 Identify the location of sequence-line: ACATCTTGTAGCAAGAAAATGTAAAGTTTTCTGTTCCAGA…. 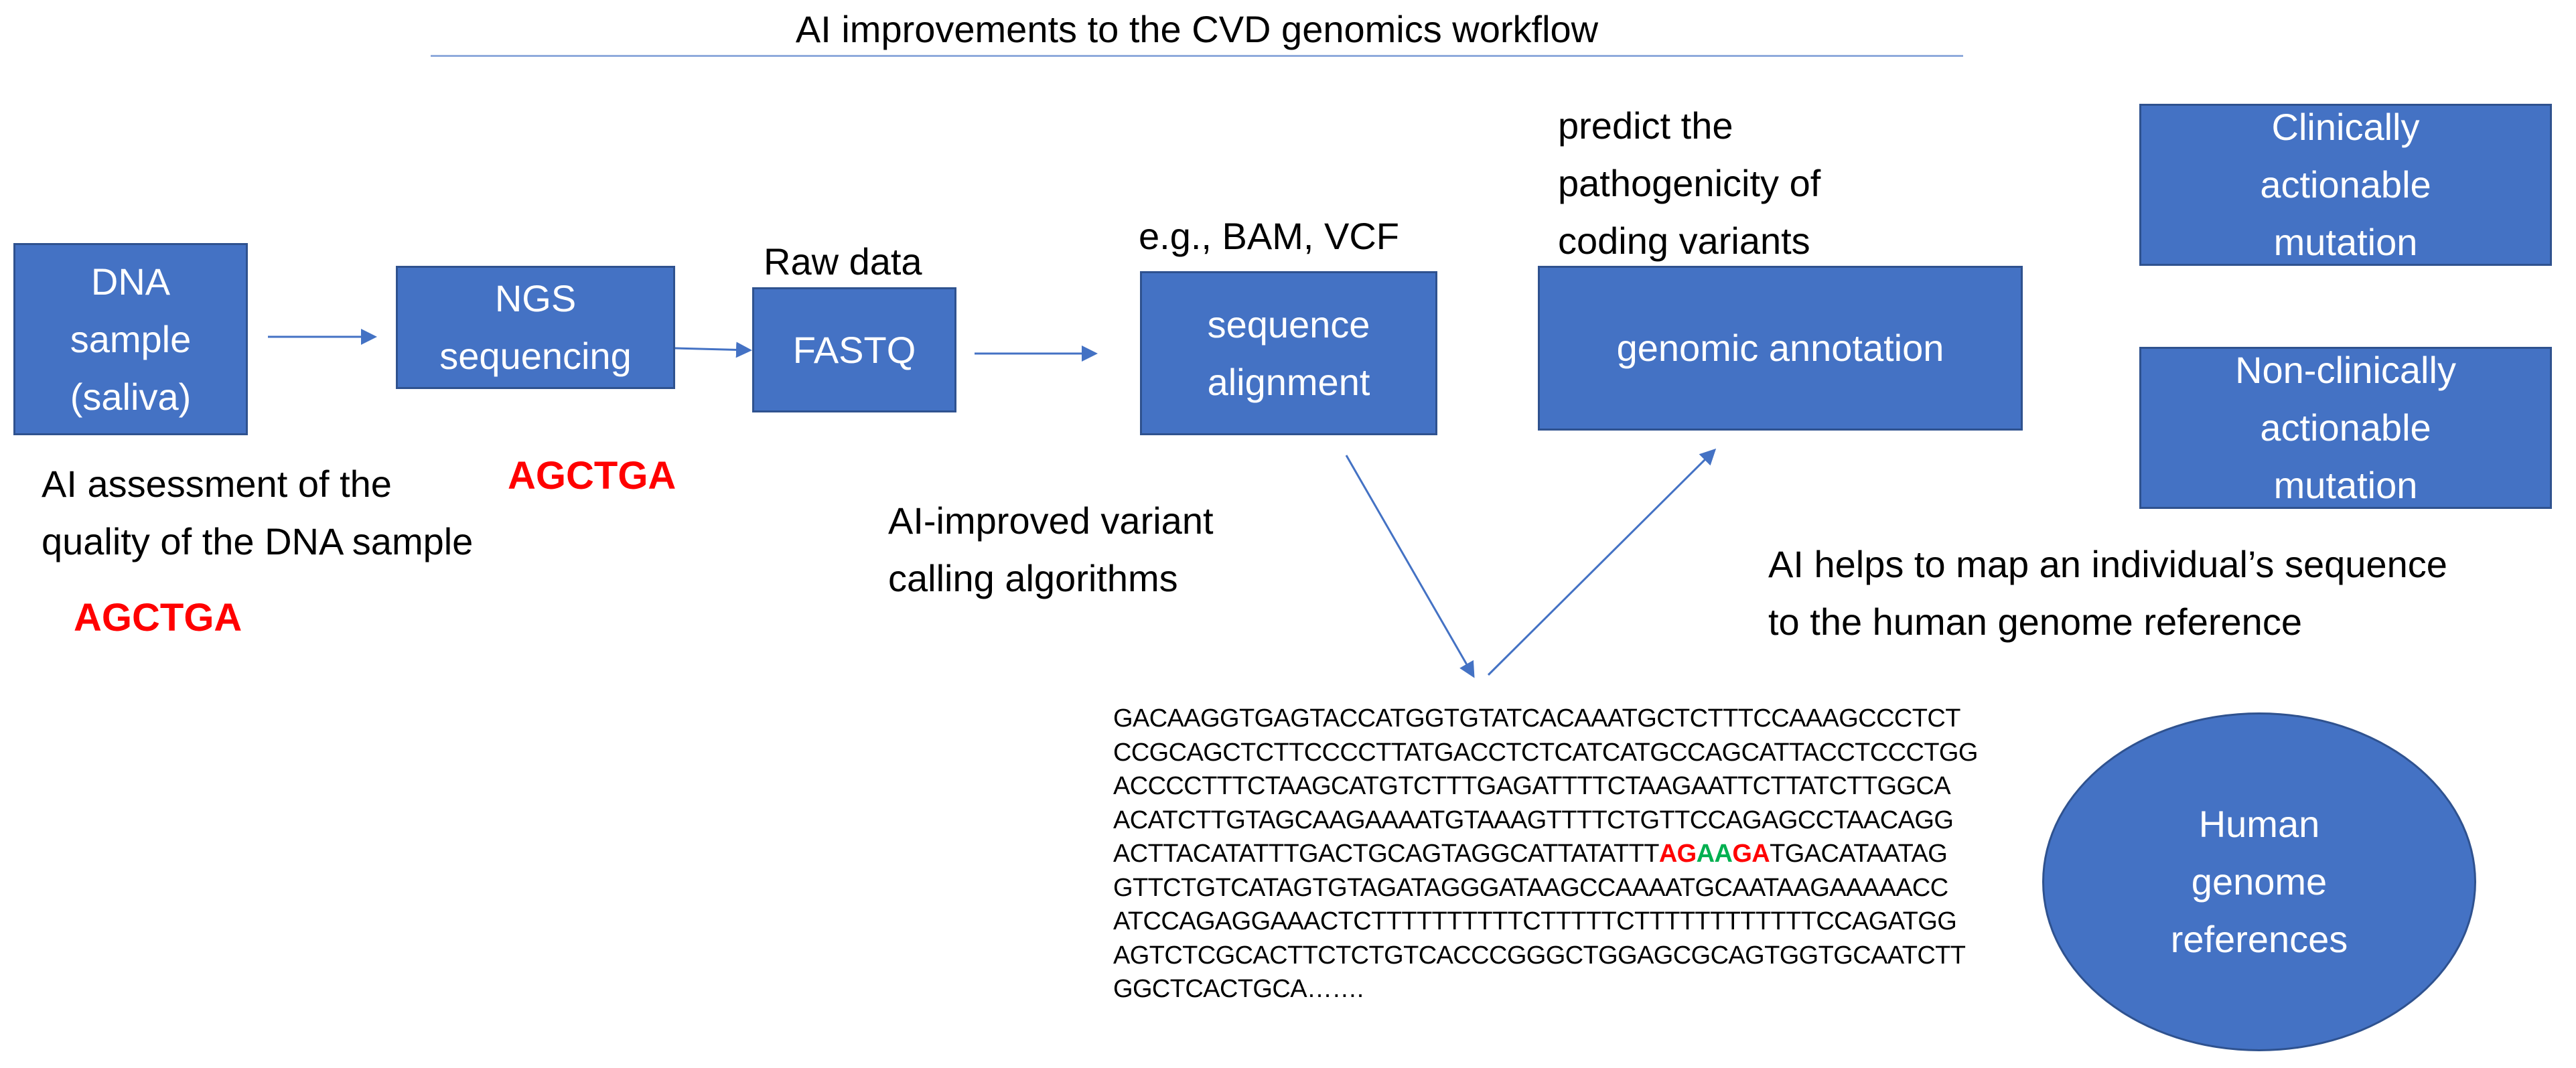
(1533, 820).